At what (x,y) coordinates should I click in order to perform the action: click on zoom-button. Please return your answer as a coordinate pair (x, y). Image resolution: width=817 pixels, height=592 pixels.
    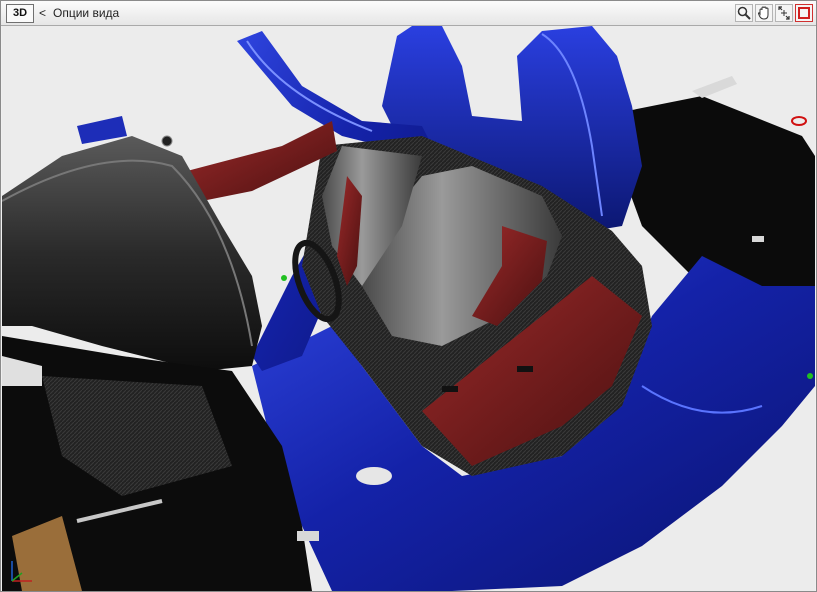
    Looking at the image, I should click on (744, 13).